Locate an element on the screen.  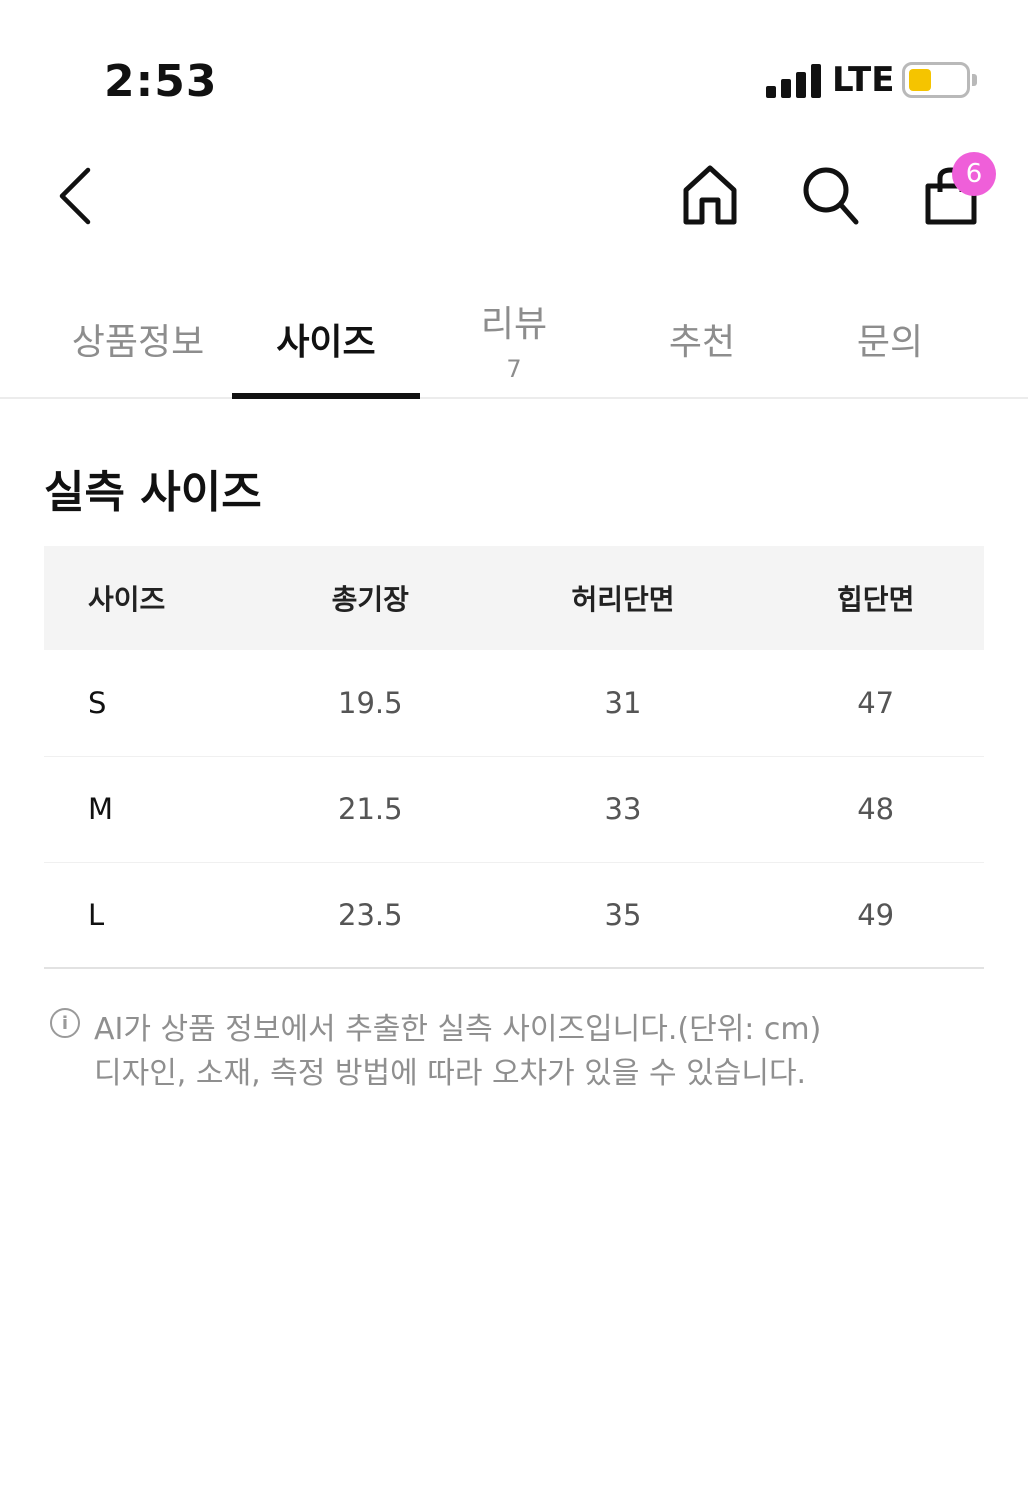
tabs-divider is located at coordinates (514, 398).